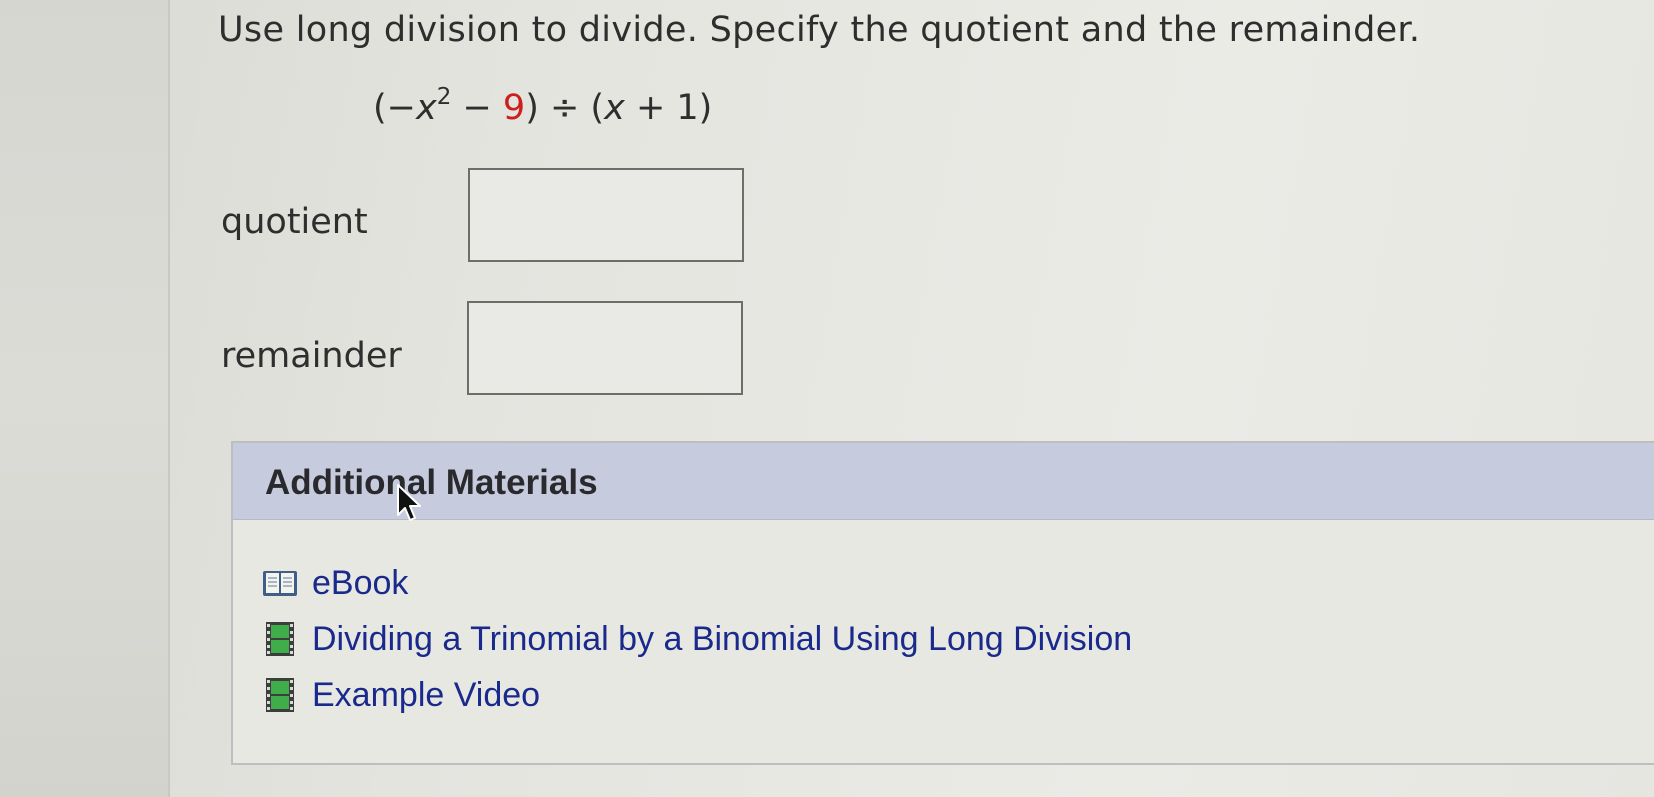 This screenshot has height=797, width=1654. Describe the element at coordinates (444, 97) in the screenshot. I see `expression-exponent: 2` at that location.